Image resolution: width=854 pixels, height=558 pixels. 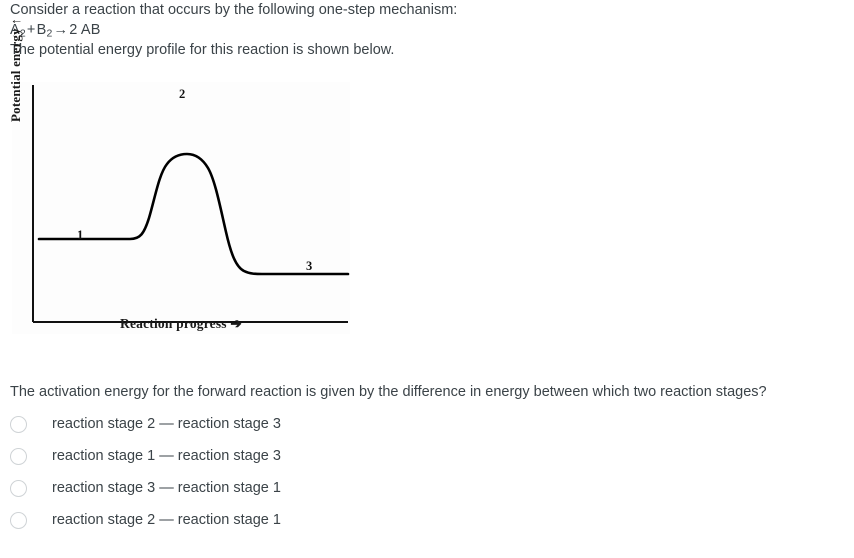 What do you see at coordinates (309, 266) in the screenshot?
I see `stage-label-3: 3` at bounding box center [309, 266].